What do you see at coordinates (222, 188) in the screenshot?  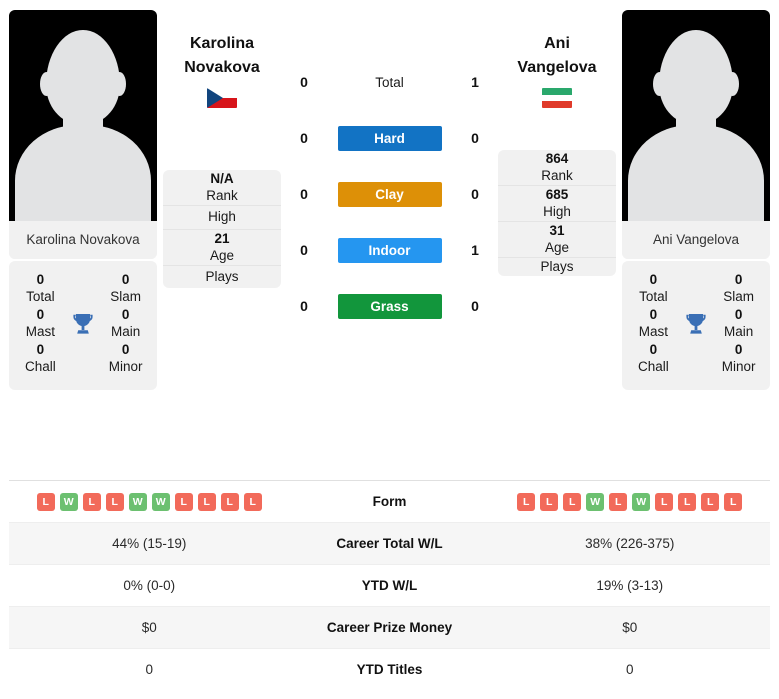 I see `left-info-rank: N/A Rank` at bounding box center [222, 188].